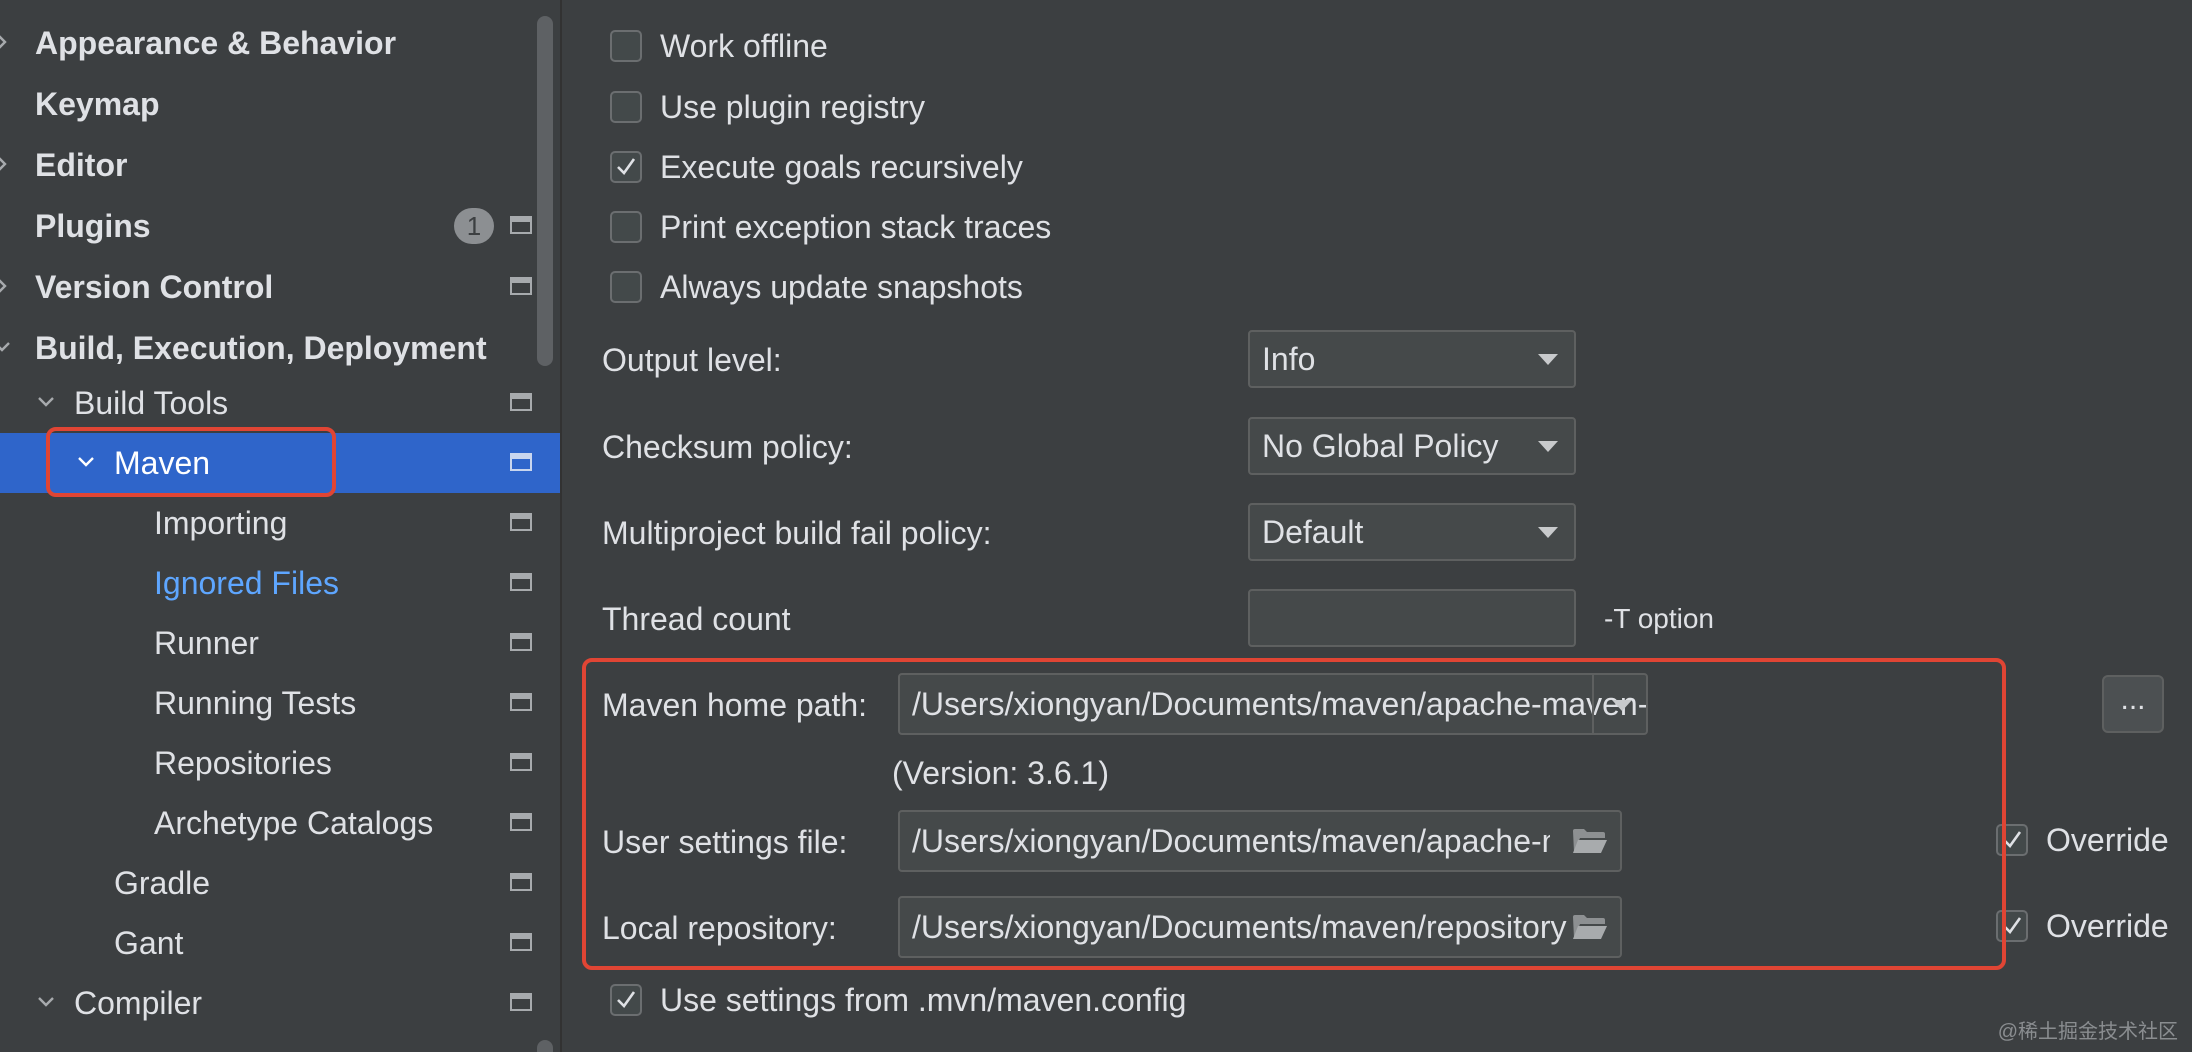 This screenshot has width=2192, height=1052. I want to click on output-level-label: Output level:, so click(692, 360).